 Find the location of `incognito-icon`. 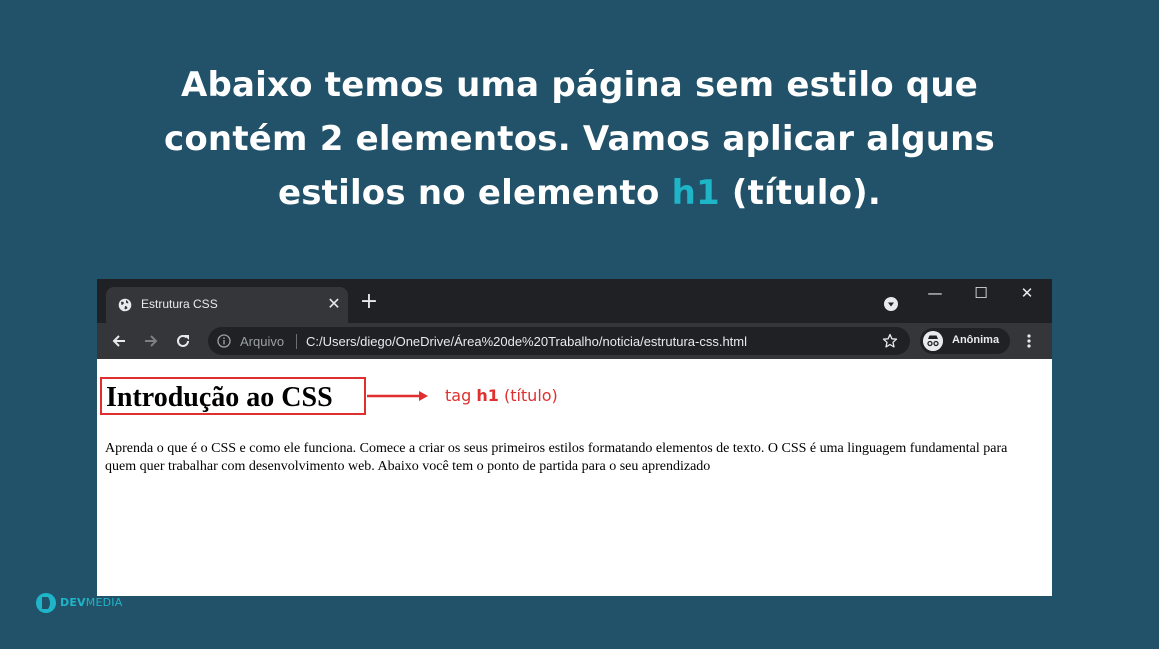

incognito-icon is located at coordinates (933, 341).